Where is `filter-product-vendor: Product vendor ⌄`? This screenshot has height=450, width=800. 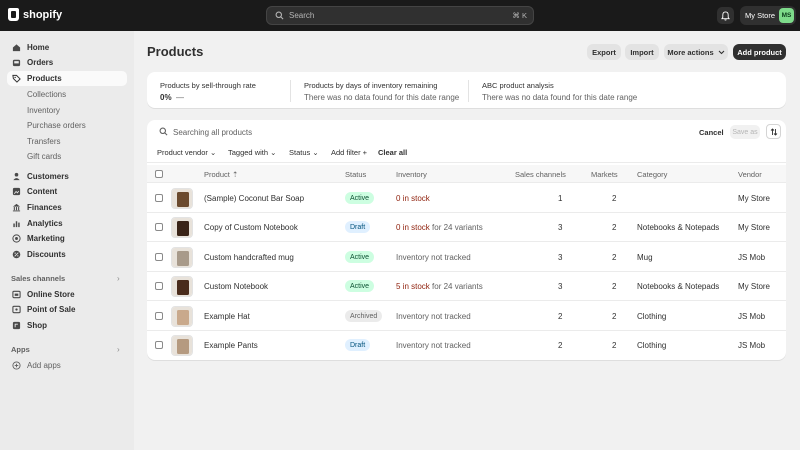 filter-product-vendor: Product vendor ⌄ is located at coordinates (186, 152).